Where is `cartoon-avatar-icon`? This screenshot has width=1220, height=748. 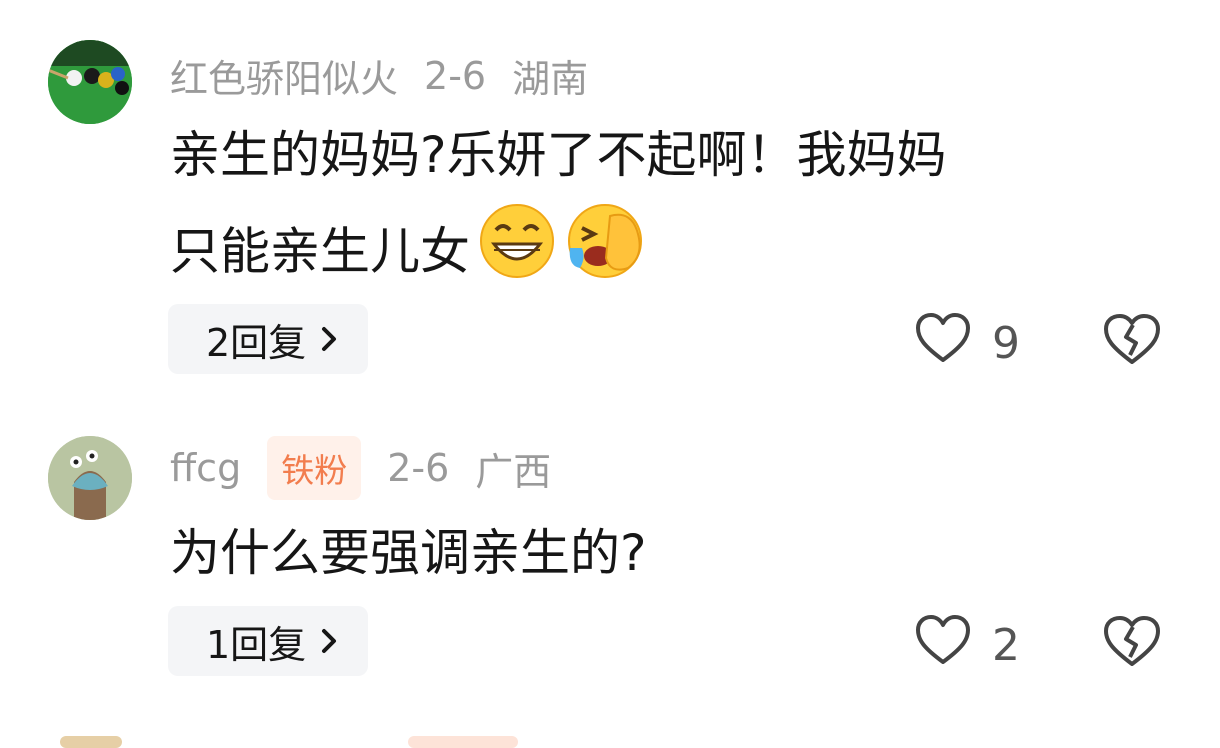 cartoon-avatar-icon is located at coordinates (90, 478).